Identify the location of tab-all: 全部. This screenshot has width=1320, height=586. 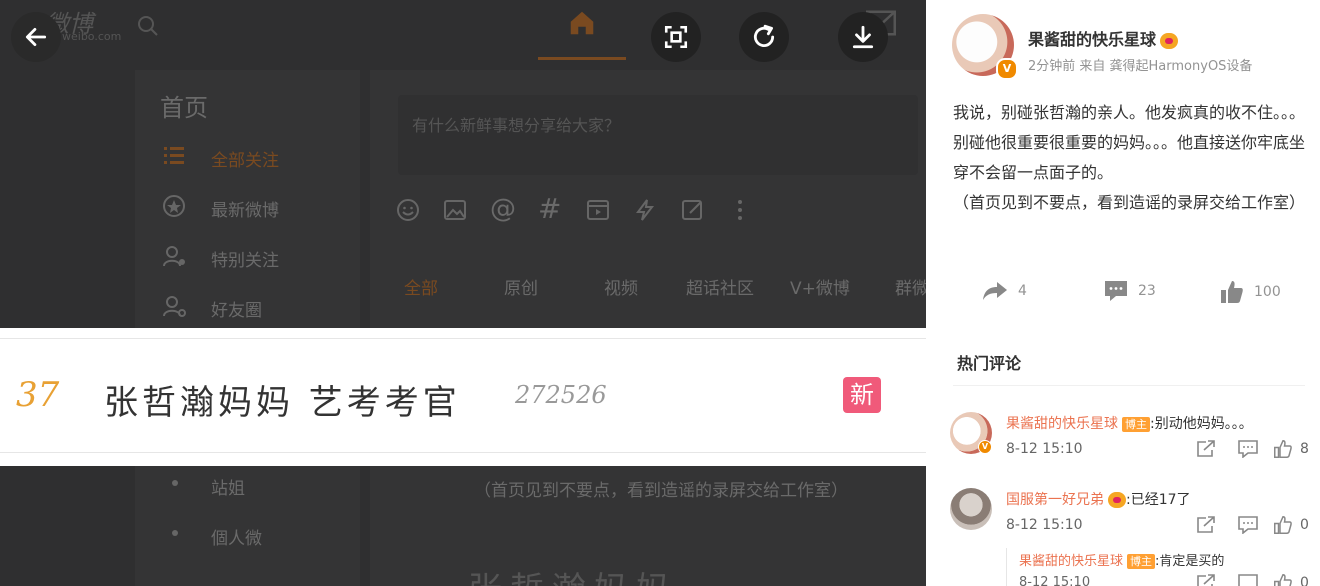
(421, 286).